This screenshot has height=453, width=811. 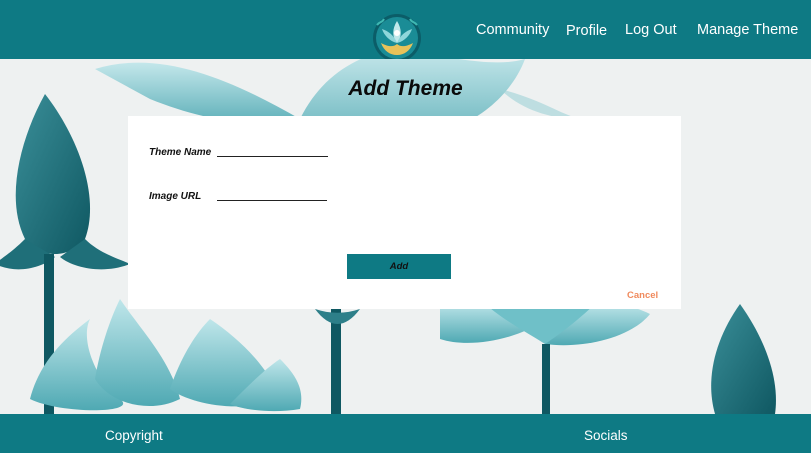 What do you see at coordinates (405, 88) in the screenshot?
I see `page-title: Add Theme` at bounding box center [405, 88].